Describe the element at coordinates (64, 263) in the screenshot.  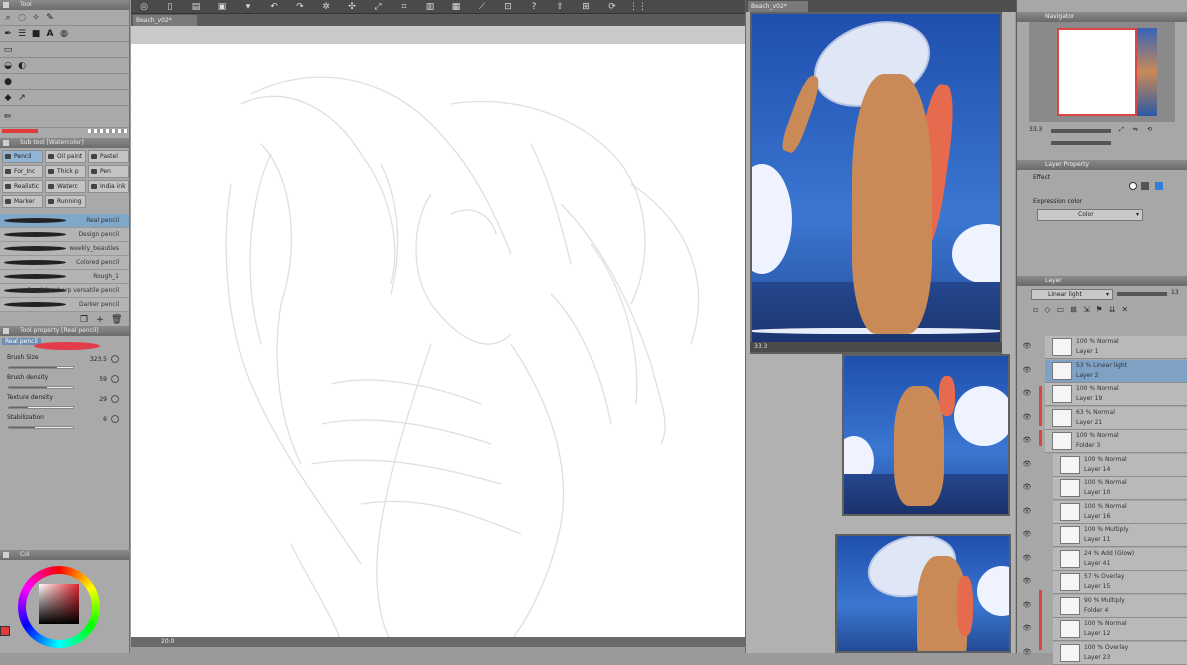
I see `brush-item: Colored pencil` at that location.